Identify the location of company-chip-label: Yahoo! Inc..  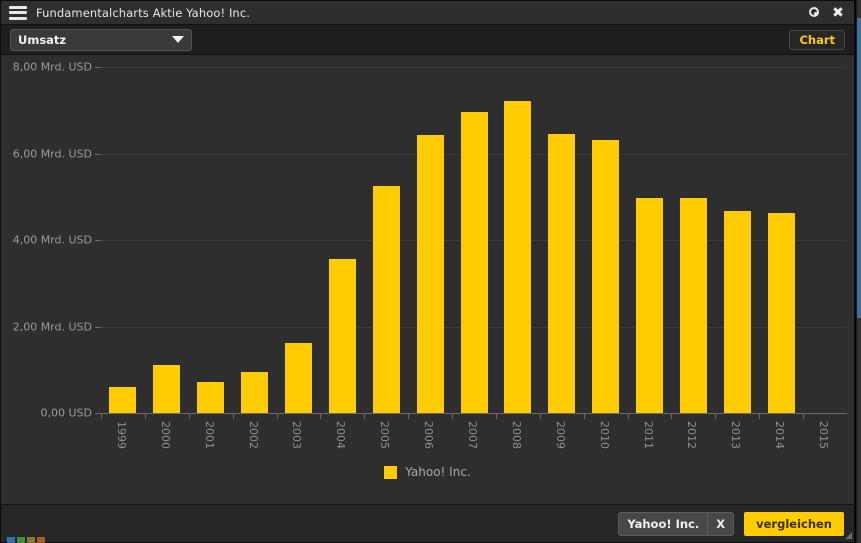
(663, 523).